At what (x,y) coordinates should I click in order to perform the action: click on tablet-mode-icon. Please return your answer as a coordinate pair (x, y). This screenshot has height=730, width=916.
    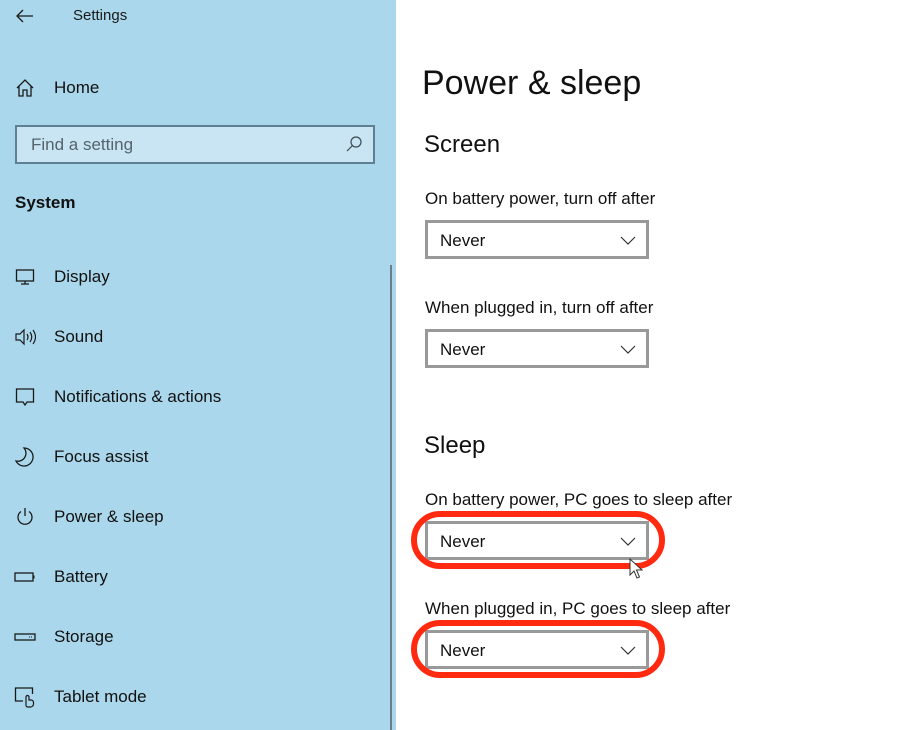
    Looking at the image, I should click on (25, 697).